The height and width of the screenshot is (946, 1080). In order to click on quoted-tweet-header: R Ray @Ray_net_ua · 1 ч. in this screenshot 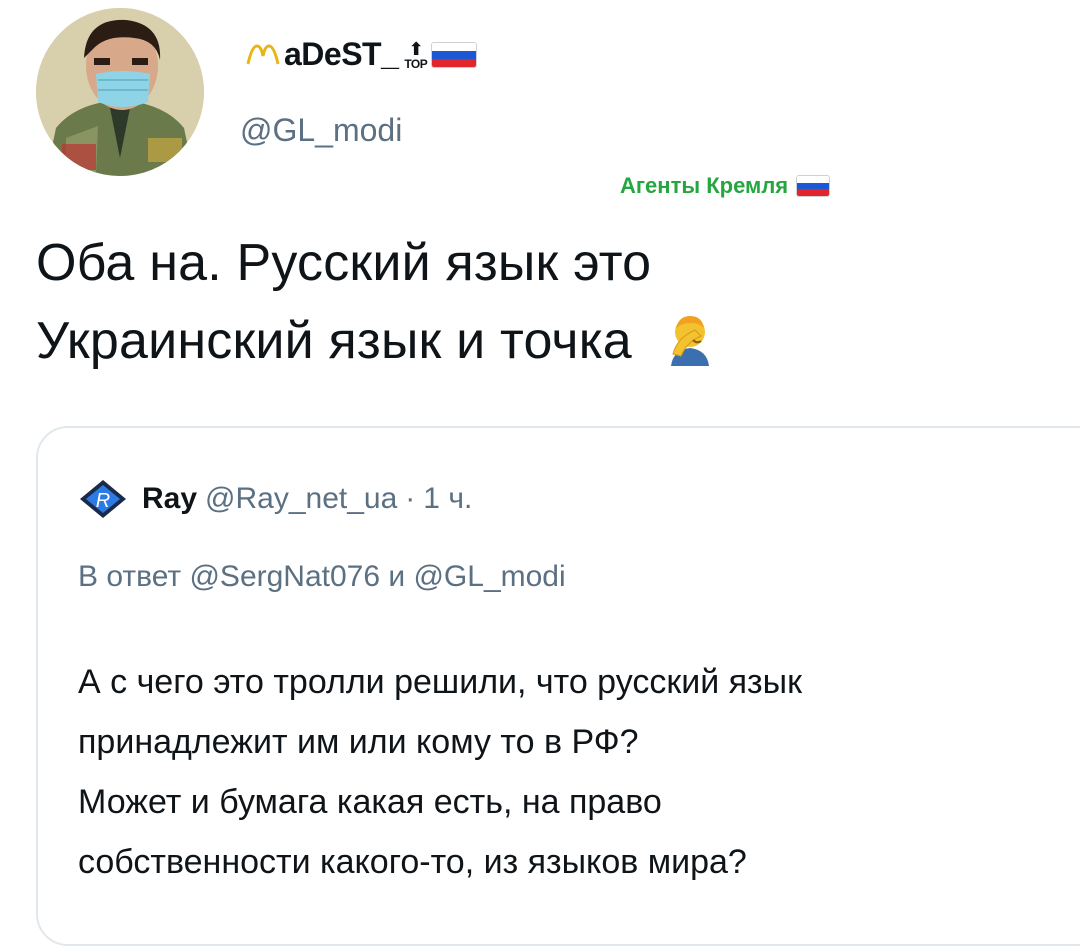, I will do `click(274, 499)`.